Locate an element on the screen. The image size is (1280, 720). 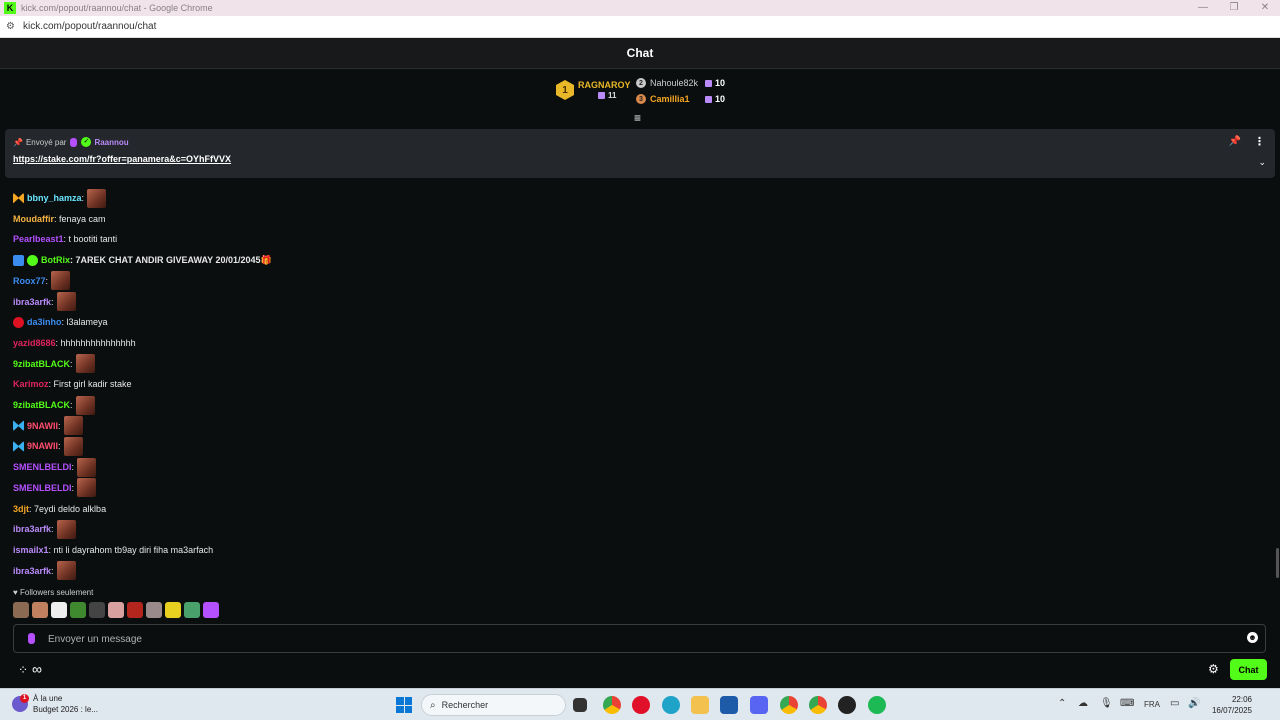
chrome-profile-2-icon is located at coordinates (789, 705).